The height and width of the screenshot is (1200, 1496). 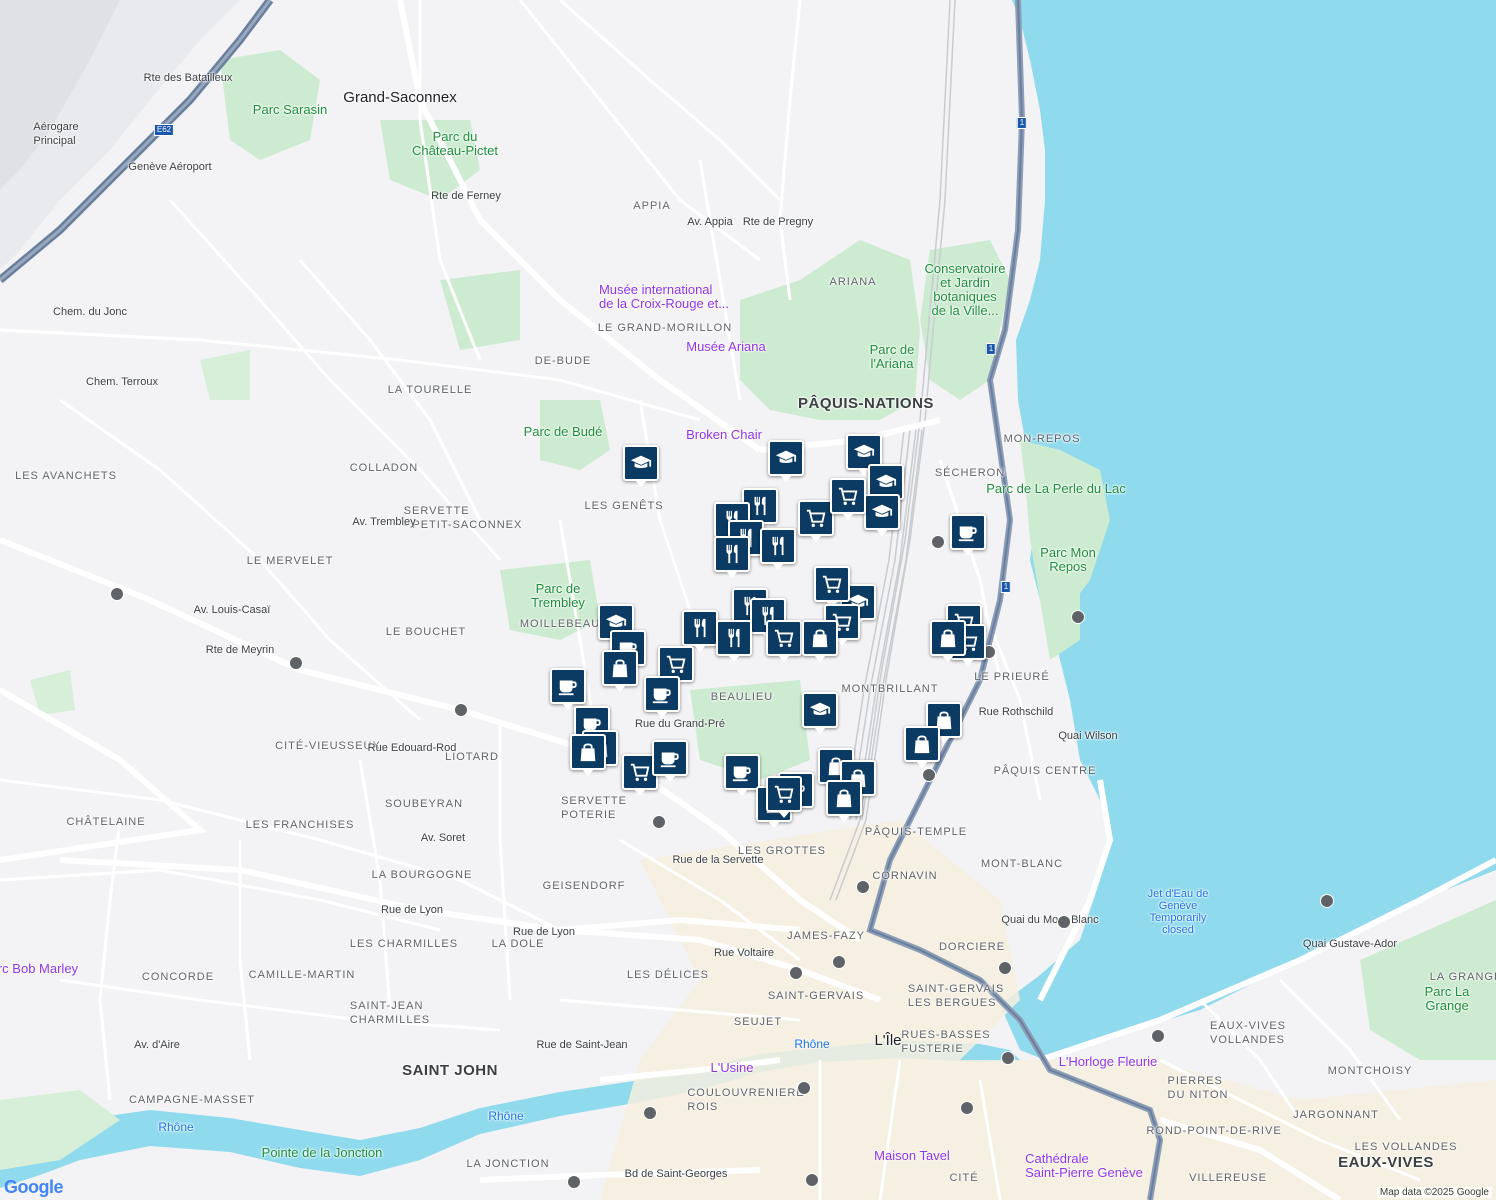 I want to click on map-label-poi: Musée Ariana, so click(x=726, y=347).